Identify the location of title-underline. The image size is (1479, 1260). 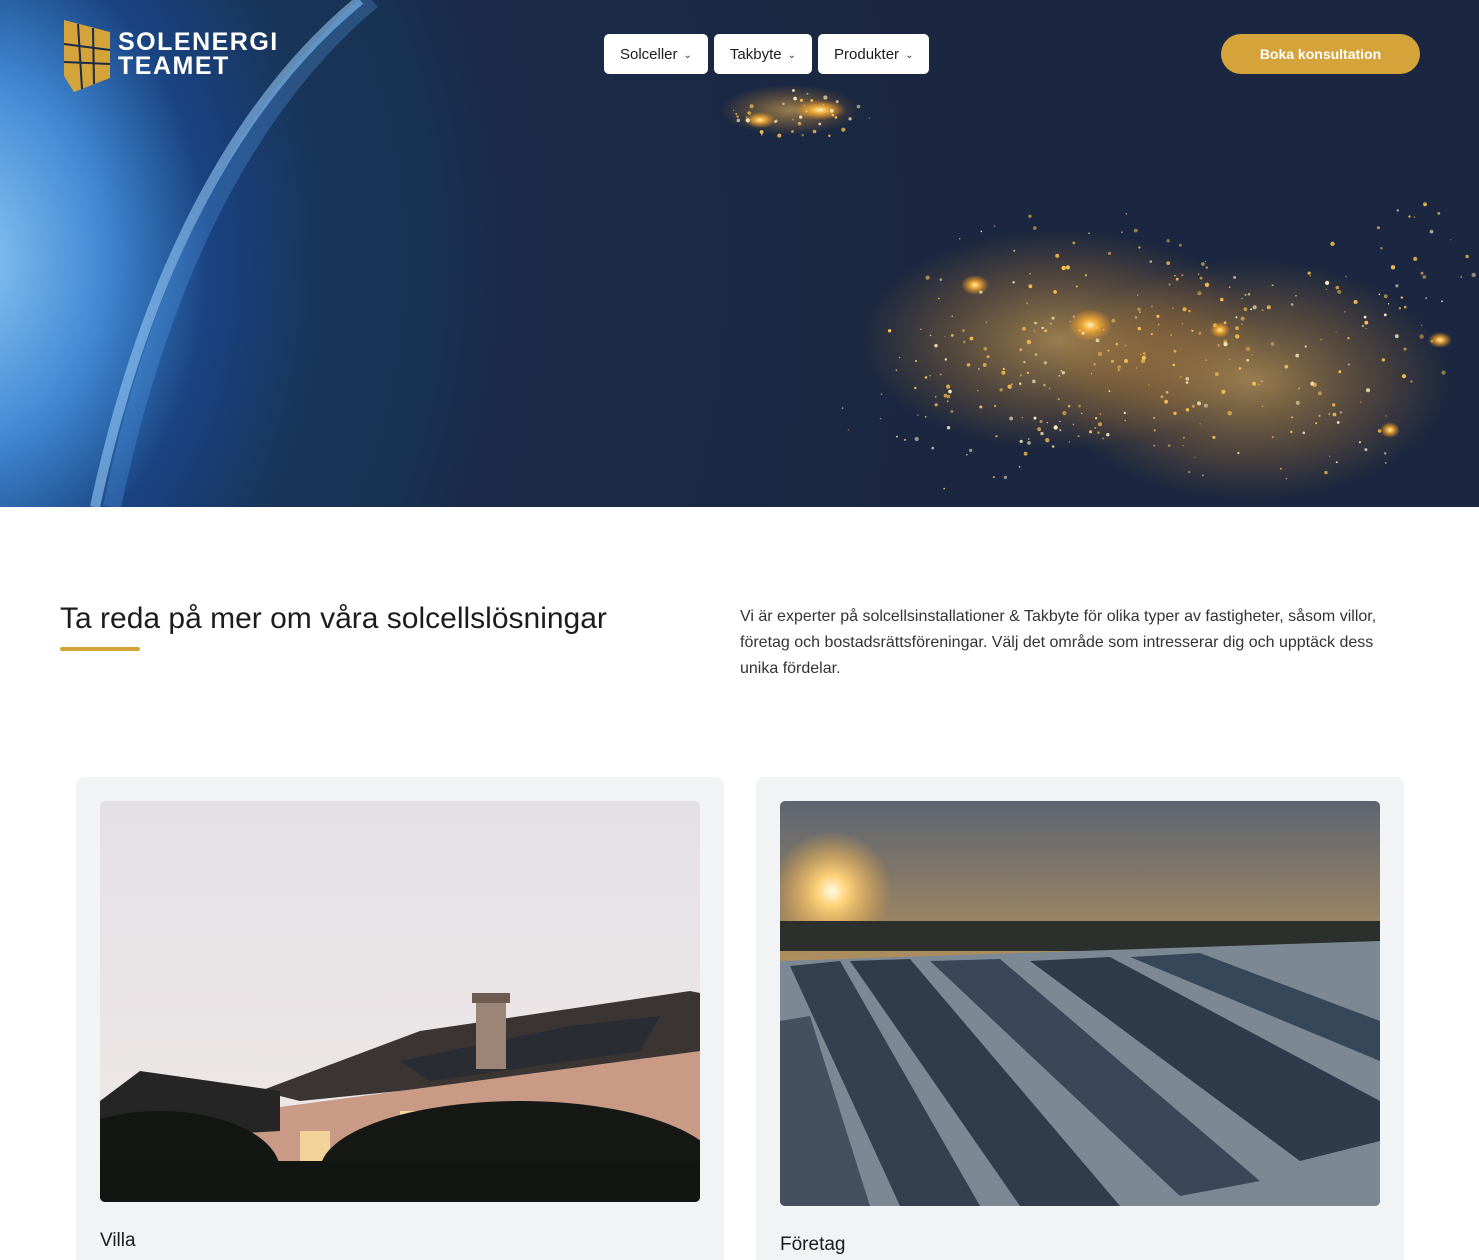
(100, 649).